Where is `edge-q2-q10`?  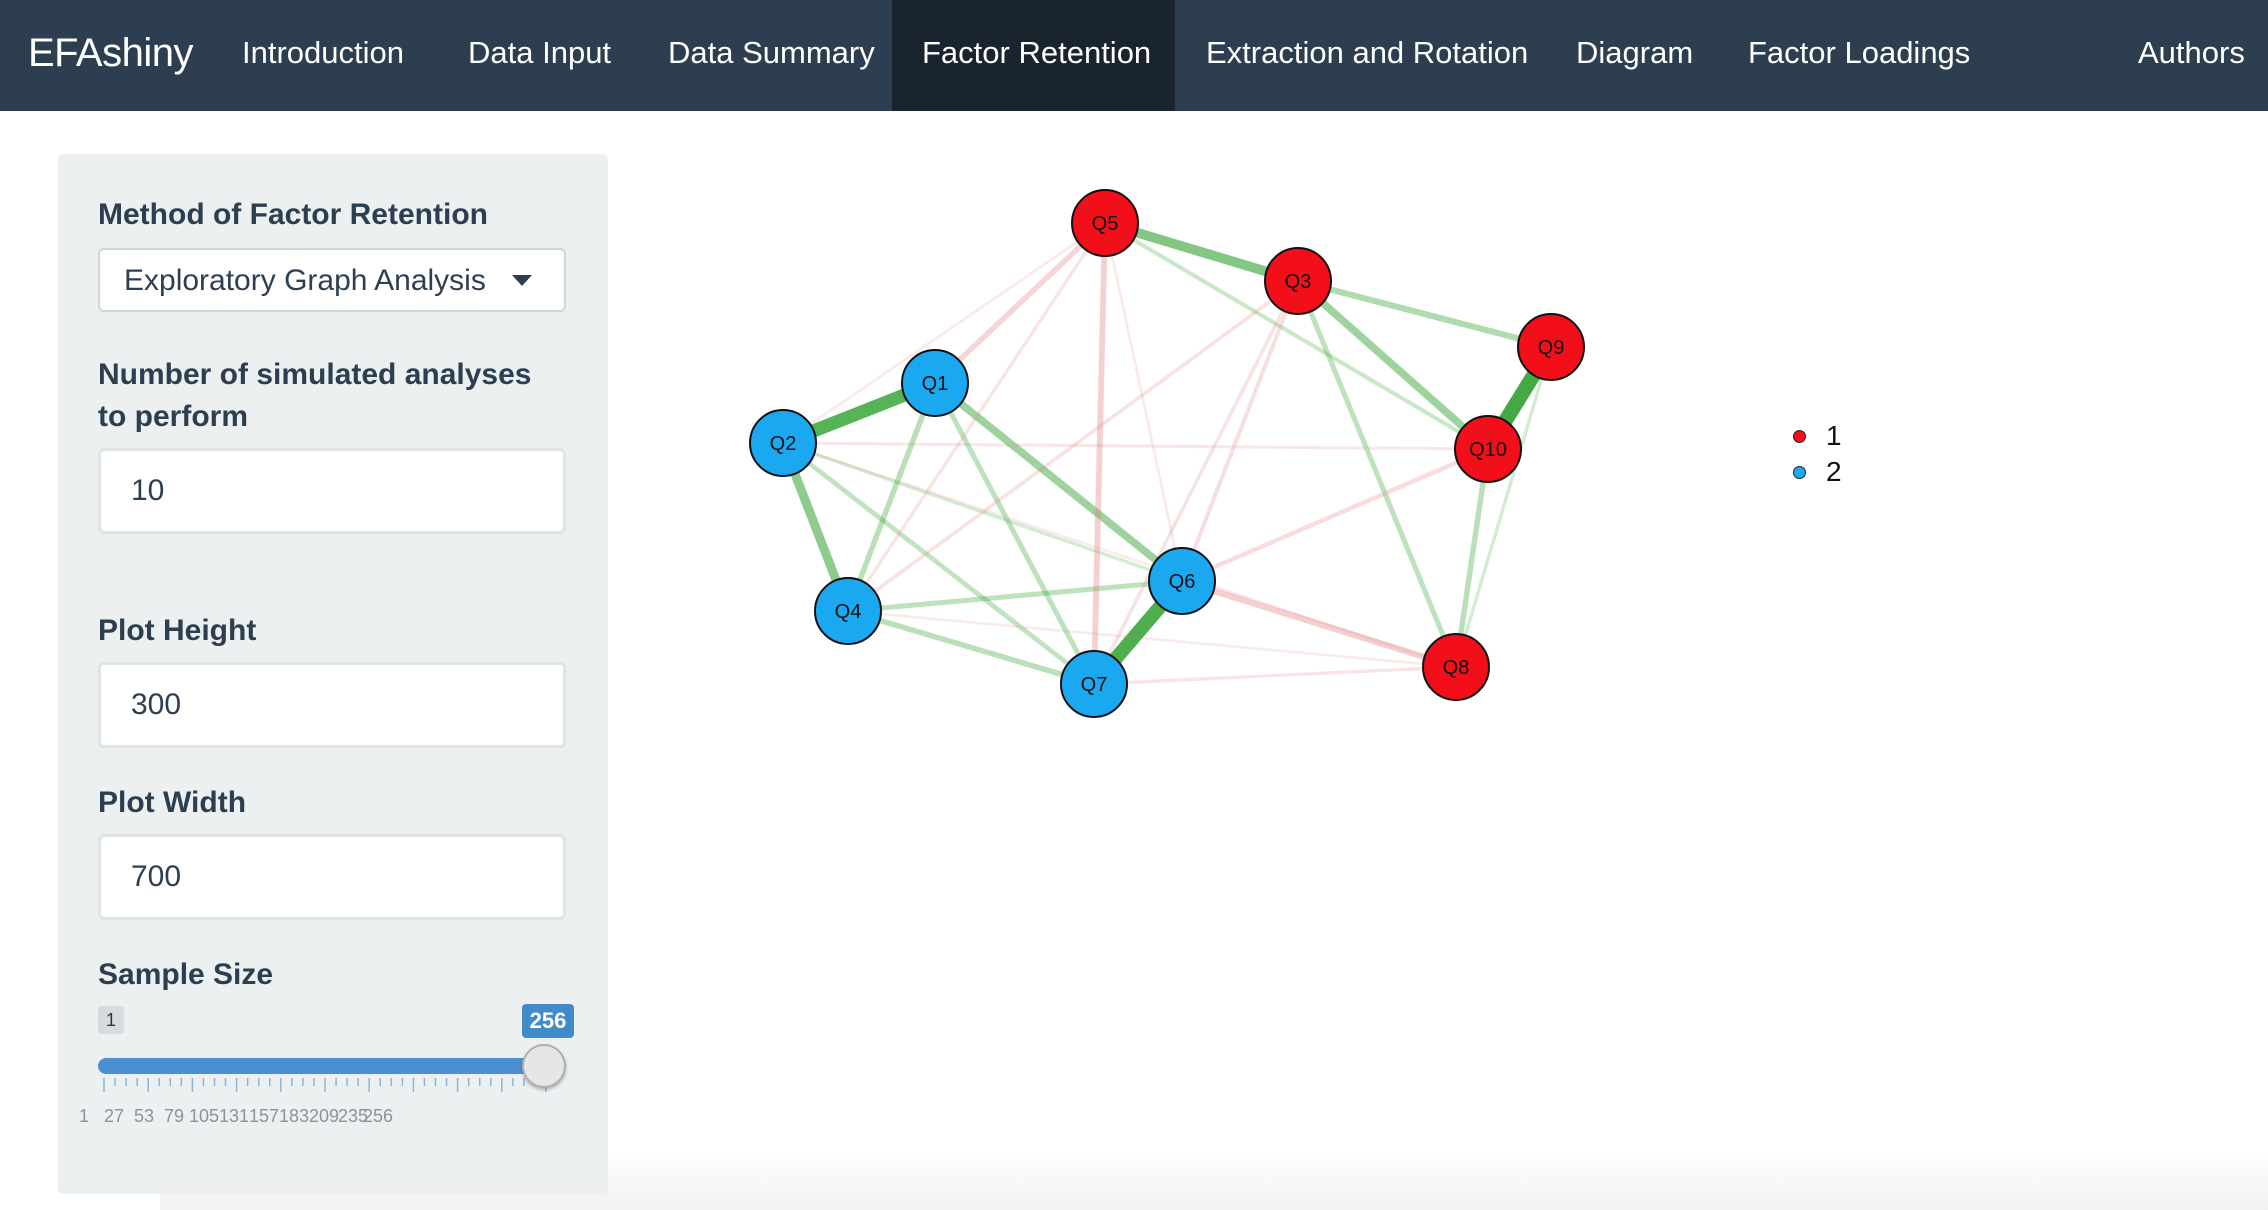
edge-q2-q10 is located at coordinates (1135, 446).